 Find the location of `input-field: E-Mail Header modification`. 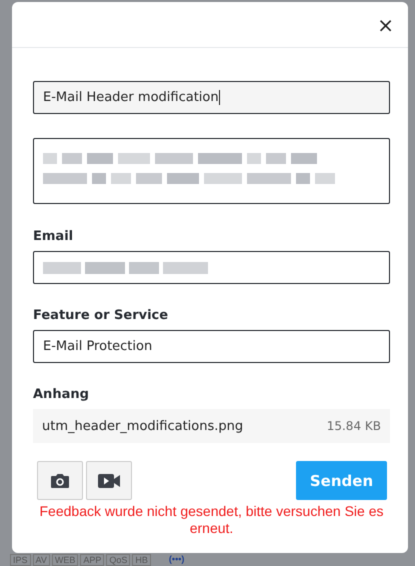

input-field: E-Mail Header modification is located at coordinates (211, 97).